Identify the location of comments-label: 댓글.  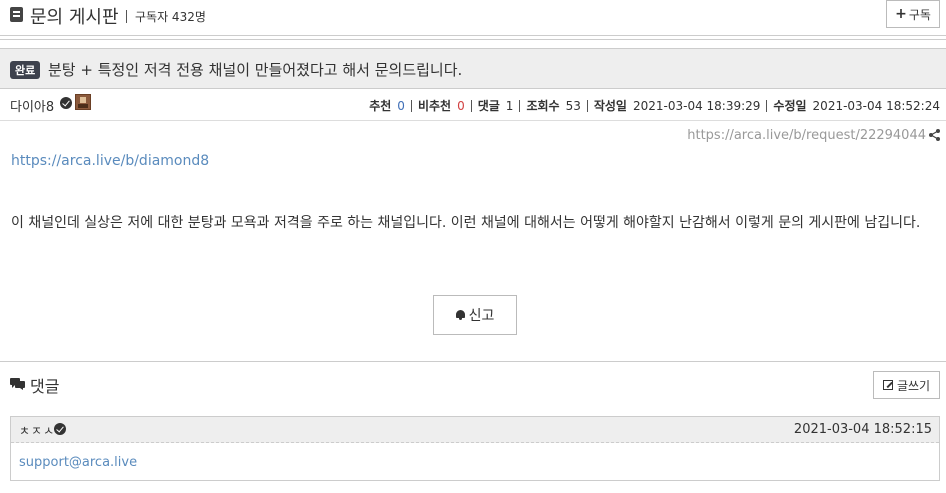
(488, 106).